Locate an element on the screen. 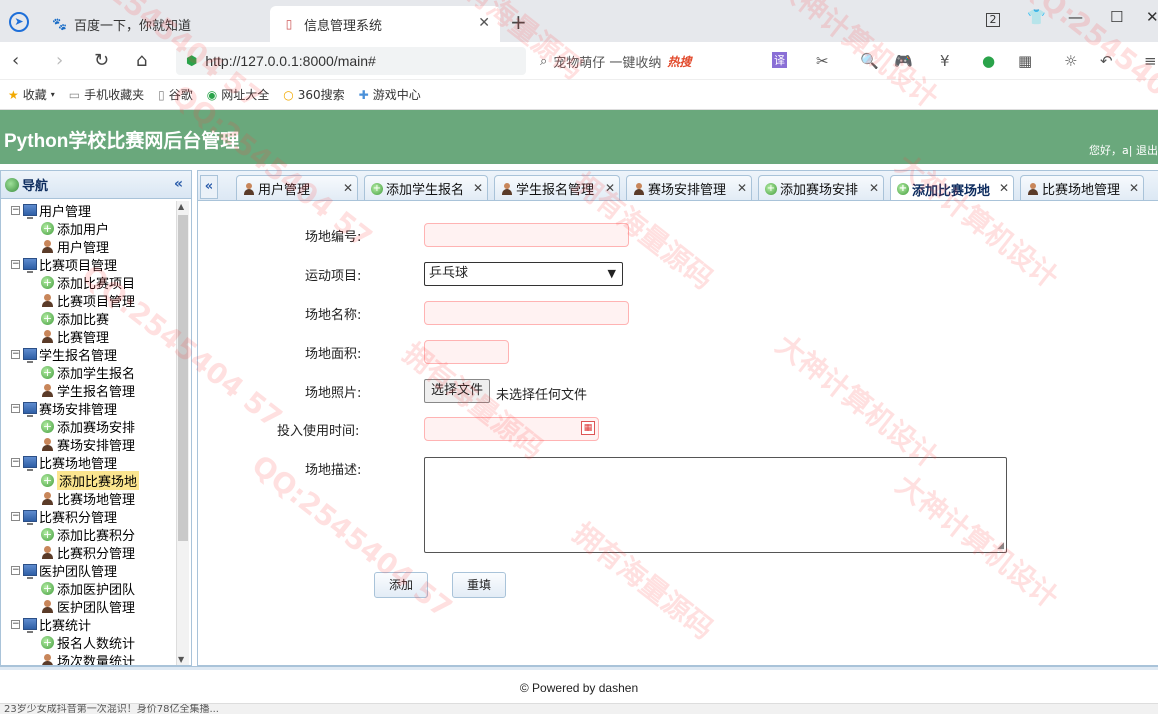  resize-grip-icon: ◢ is located at coordinates (1000, 546).